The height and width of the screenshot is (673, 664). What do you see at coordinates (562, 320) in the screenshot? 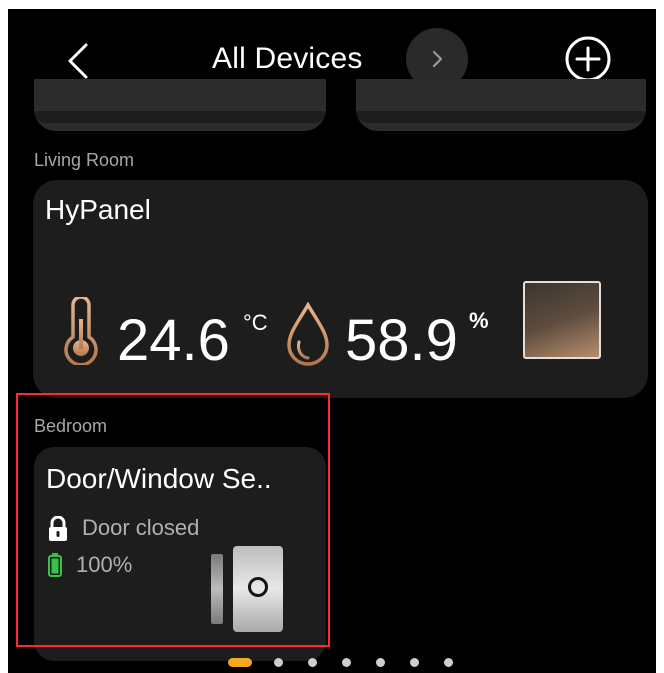
I see `hypanel-device-thumbnail` at bounding box center [562, 320].